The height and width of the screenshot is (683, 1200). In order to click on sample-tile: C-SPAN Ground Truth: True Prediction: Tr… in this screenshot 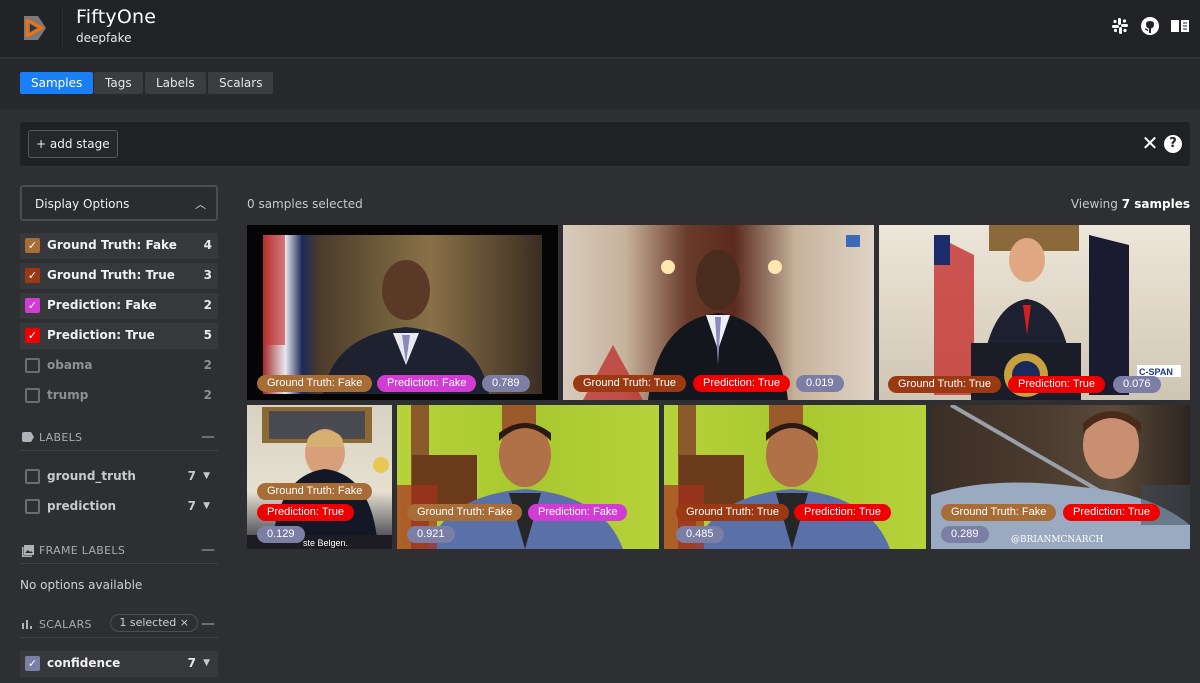, I will do `click(1034, 312)`.